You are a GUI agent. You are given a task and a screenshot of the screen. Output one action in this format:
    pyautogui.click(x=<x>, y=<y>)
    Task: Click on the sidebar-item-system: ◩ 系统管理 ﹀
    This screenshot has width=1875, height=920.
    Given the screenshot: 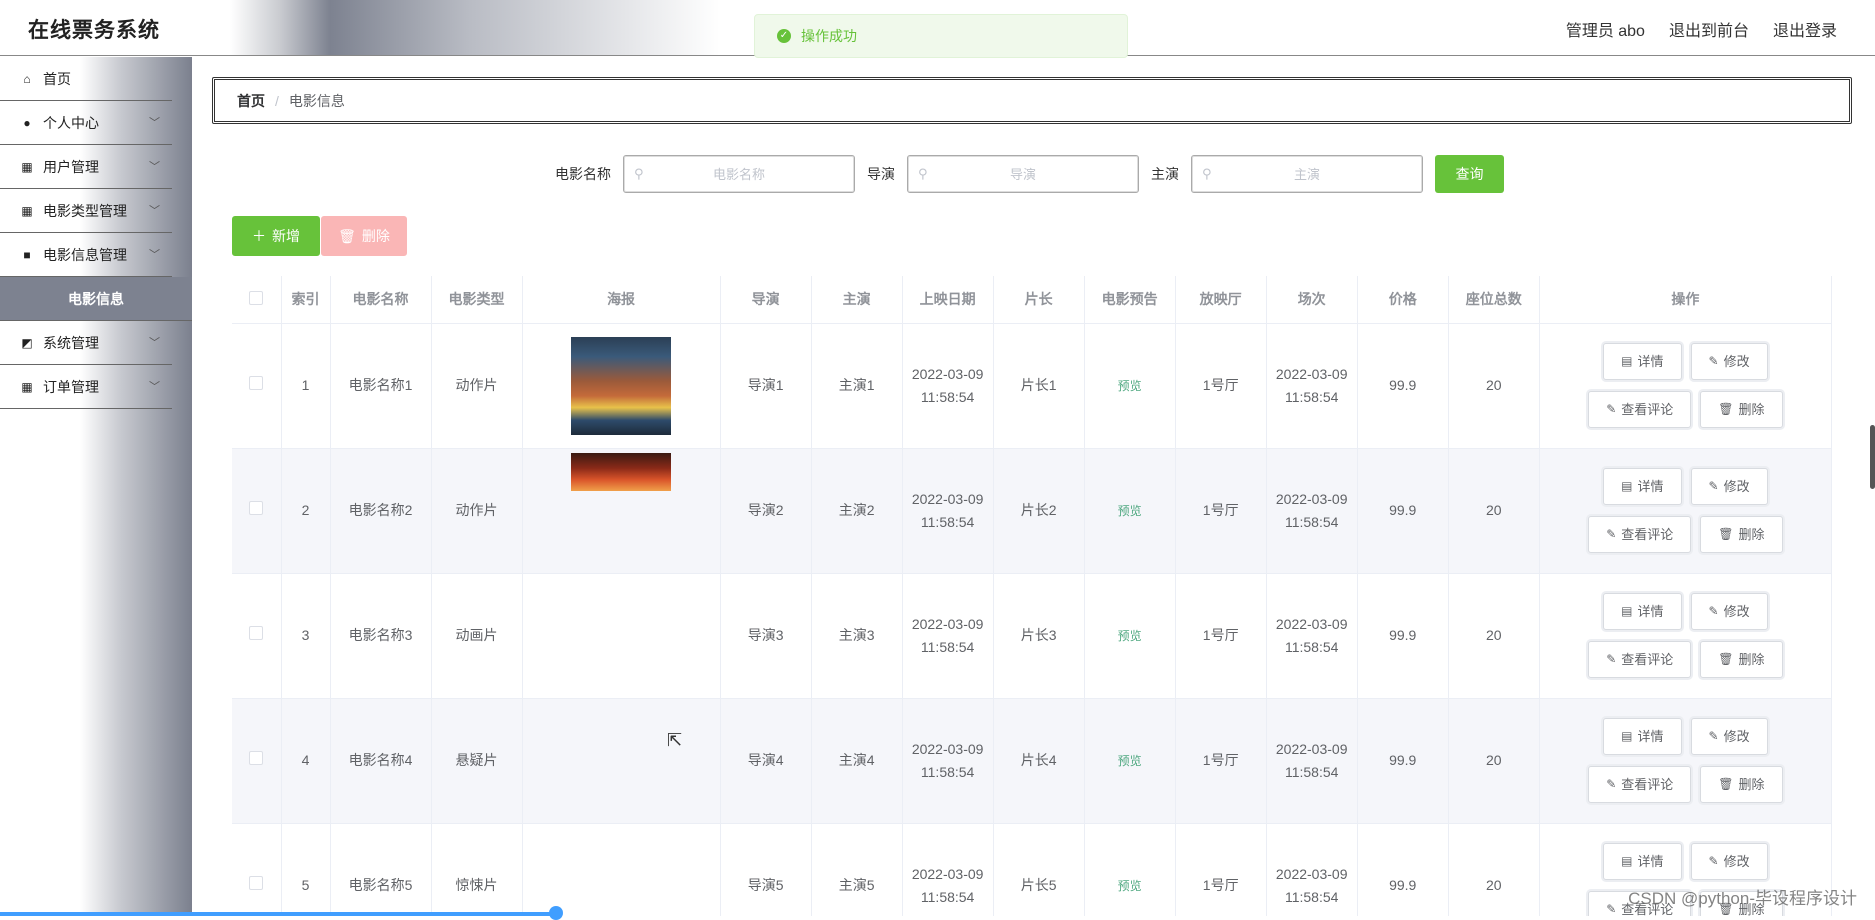 What is the action you would take?
    pyautogui.click(x=86, y=343)
    